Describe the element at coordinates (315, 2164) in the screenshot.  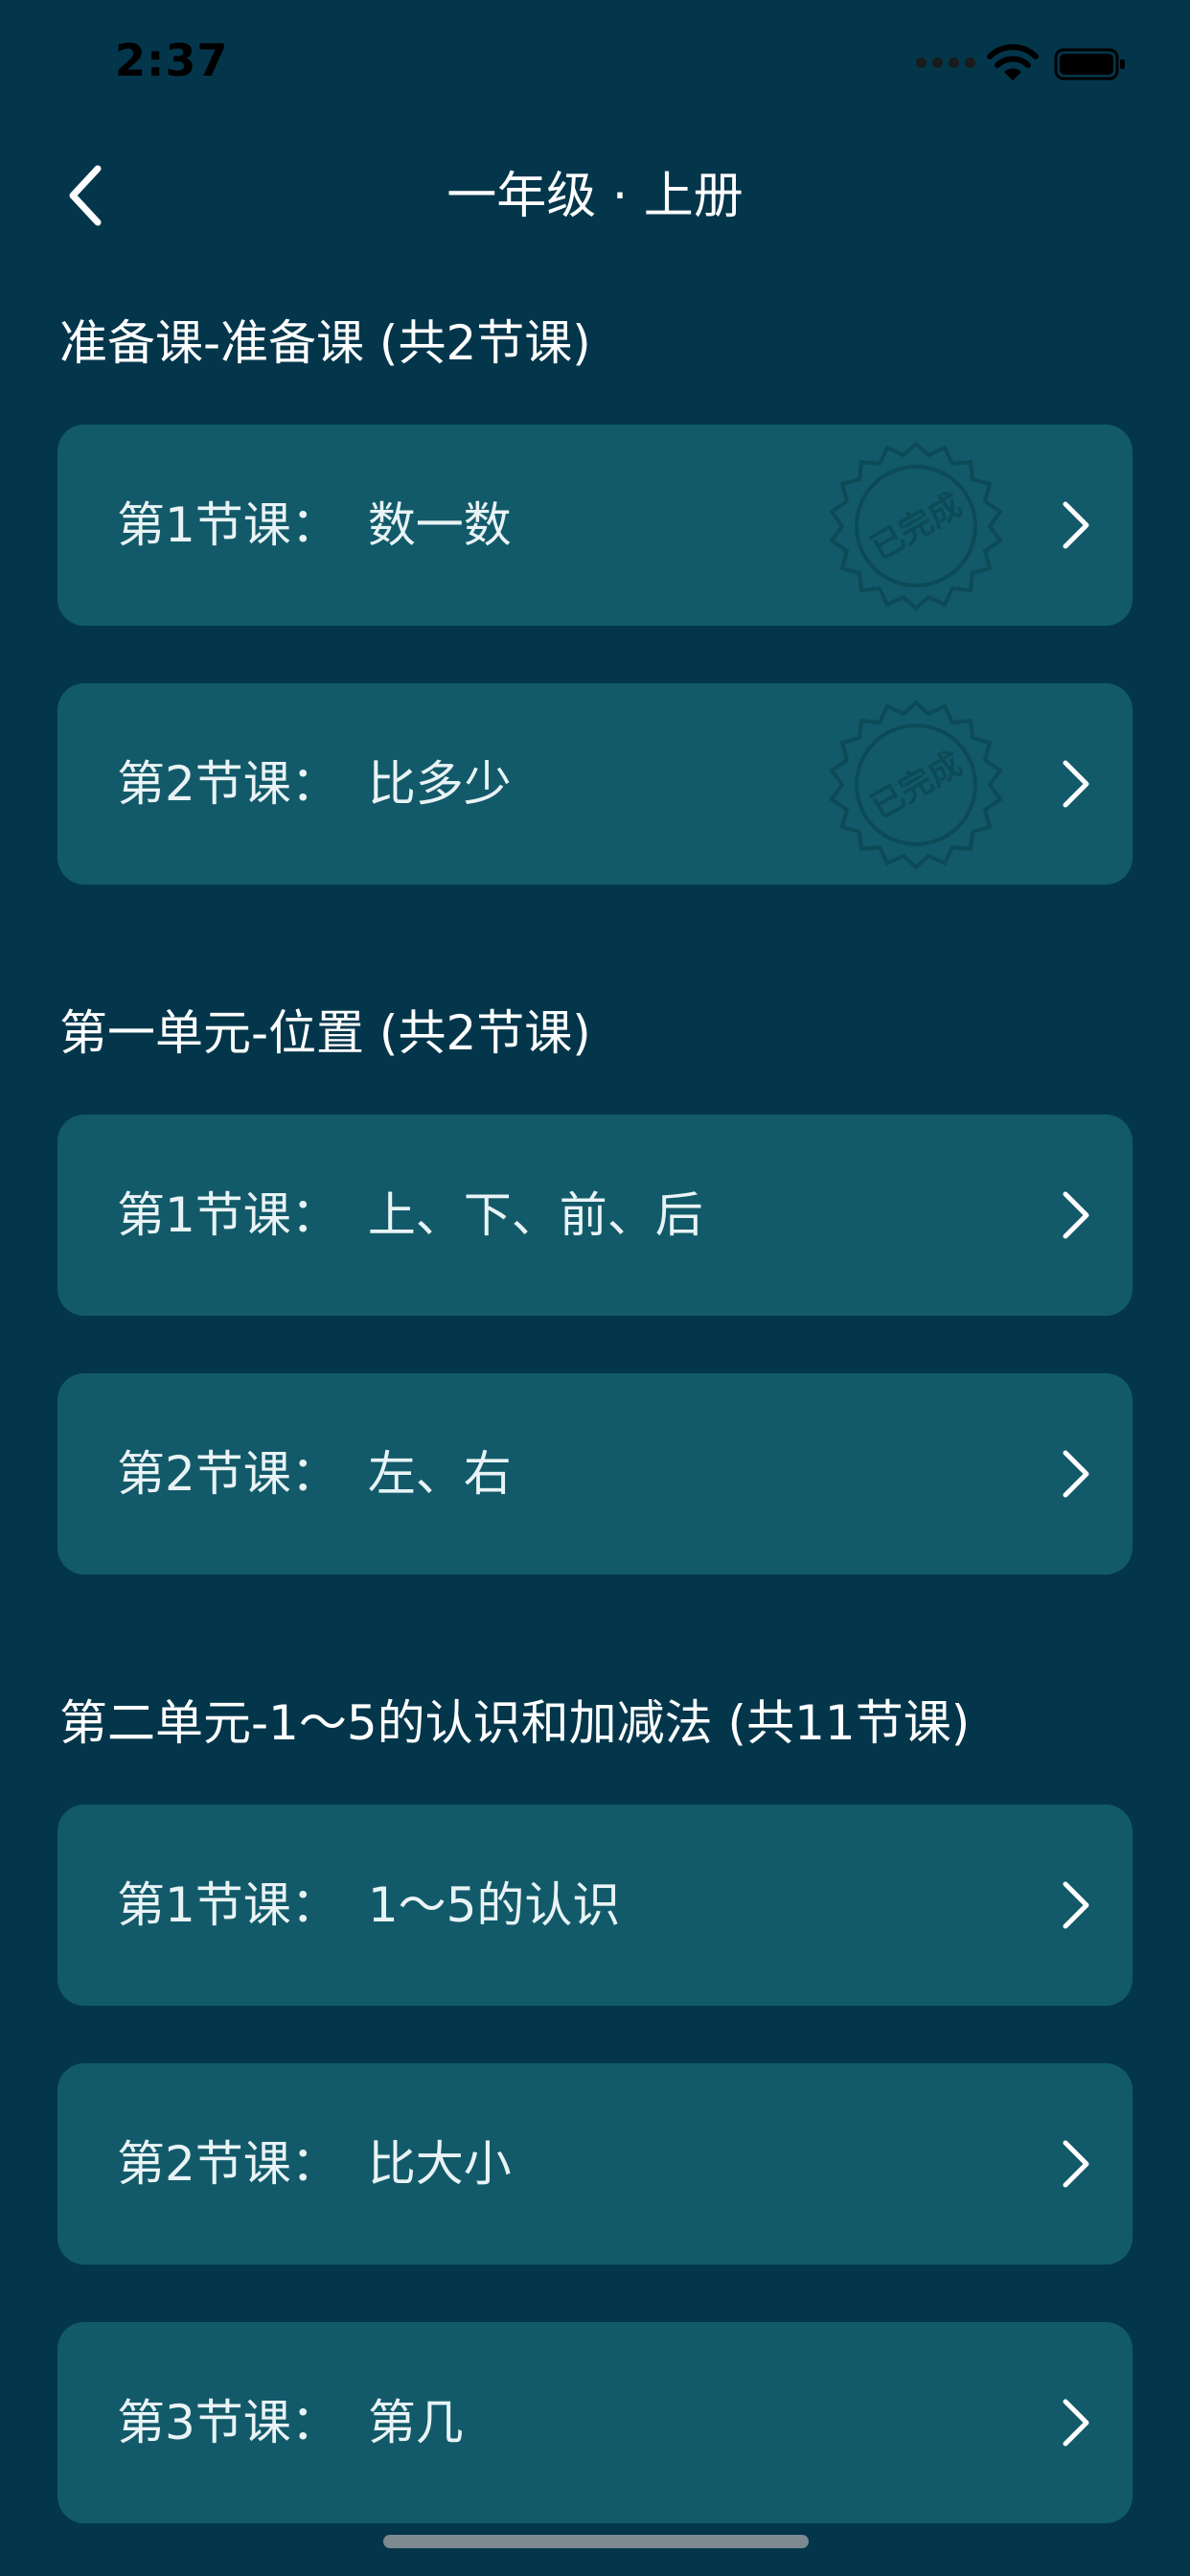
I see `lesson-label: 第2节课： 比大小` at that location.